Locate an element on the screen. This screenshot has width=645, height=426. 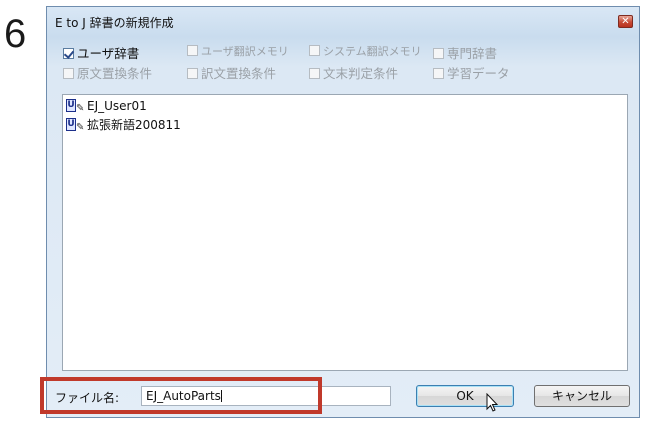
text-caret is located at coordinates (221, 396).